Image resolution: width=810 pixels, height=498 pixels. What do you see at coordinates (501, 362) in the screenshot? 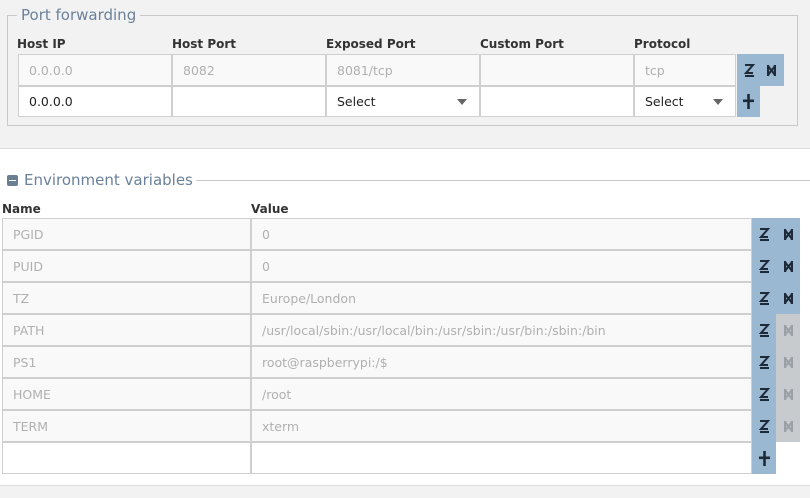
I see `env-value-field: root@raspberrypi:/$` at bounding box center [501, 362].